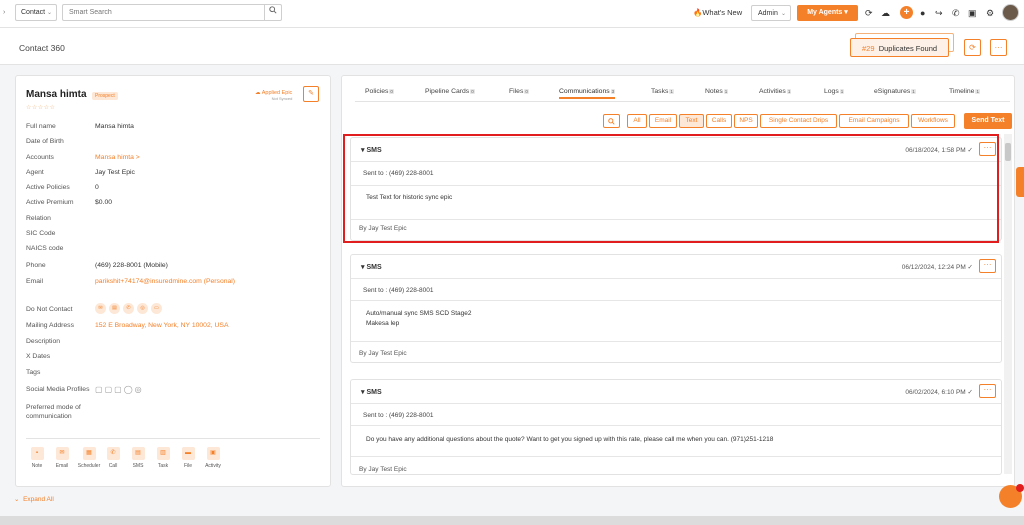 This screenshot has width=1024, height=525. I want to click on instagram-icon: ◯, so click(129, 389).